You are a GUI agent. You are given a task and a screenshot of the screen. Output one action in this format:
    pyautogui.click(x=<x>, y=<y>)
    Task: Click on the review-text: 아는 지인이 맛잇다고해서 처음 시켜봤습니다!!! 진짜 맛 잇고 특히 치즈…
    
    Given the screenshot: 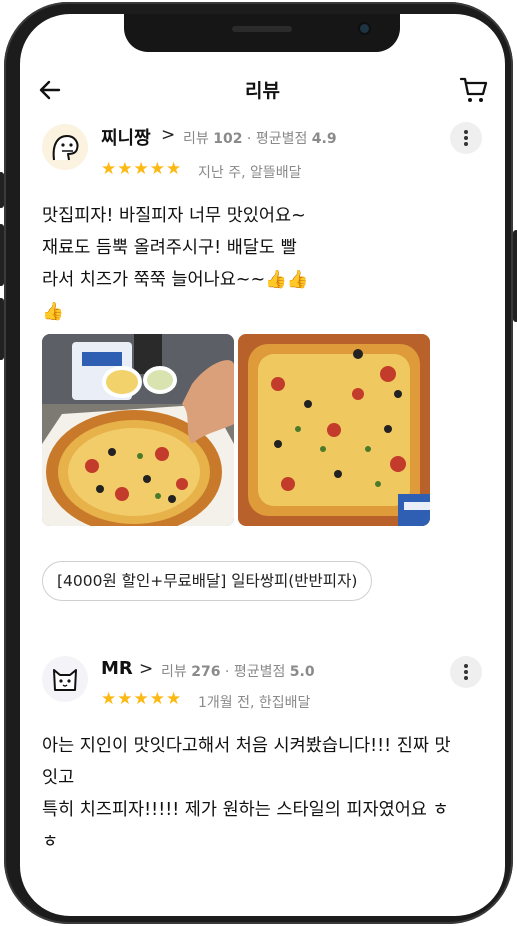 What is the action you would take?
    pyautogui.click(x=246, y=794)
    